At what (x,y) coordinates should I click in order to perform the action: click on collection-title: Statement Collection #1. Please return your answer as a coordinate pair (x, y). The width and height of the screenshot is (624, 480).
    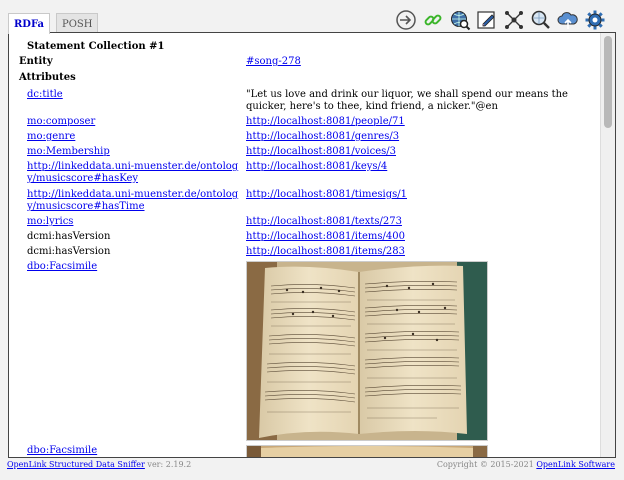
    Looking at the image, I should click on (96, 46).